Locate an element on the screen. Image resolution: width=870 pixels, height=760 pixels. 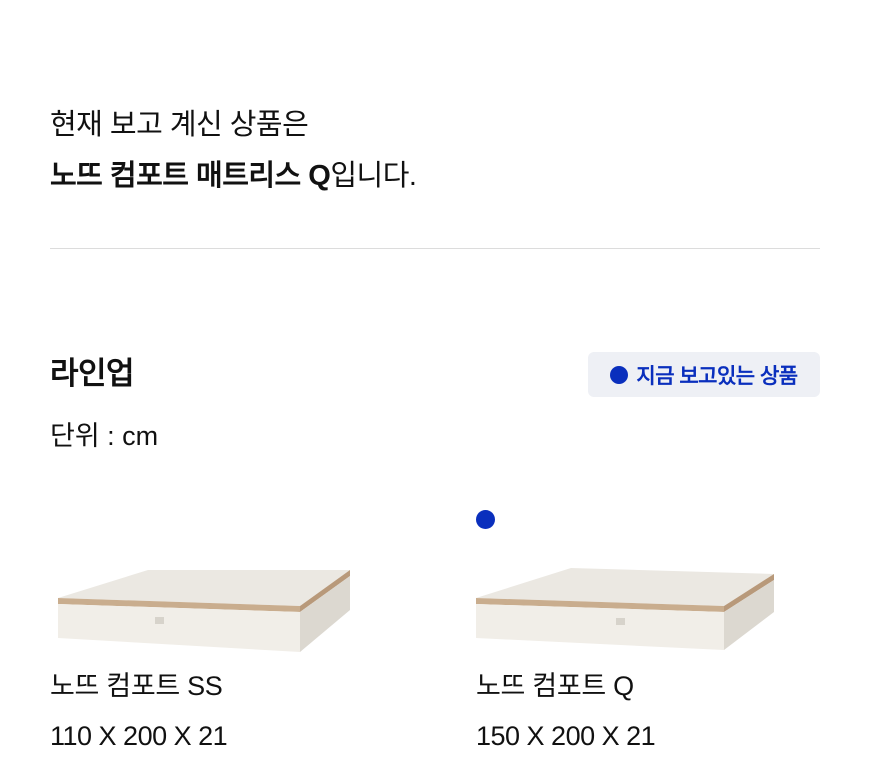
product-size: 150 X 200 X 21 is located at coordinates (566, 736).